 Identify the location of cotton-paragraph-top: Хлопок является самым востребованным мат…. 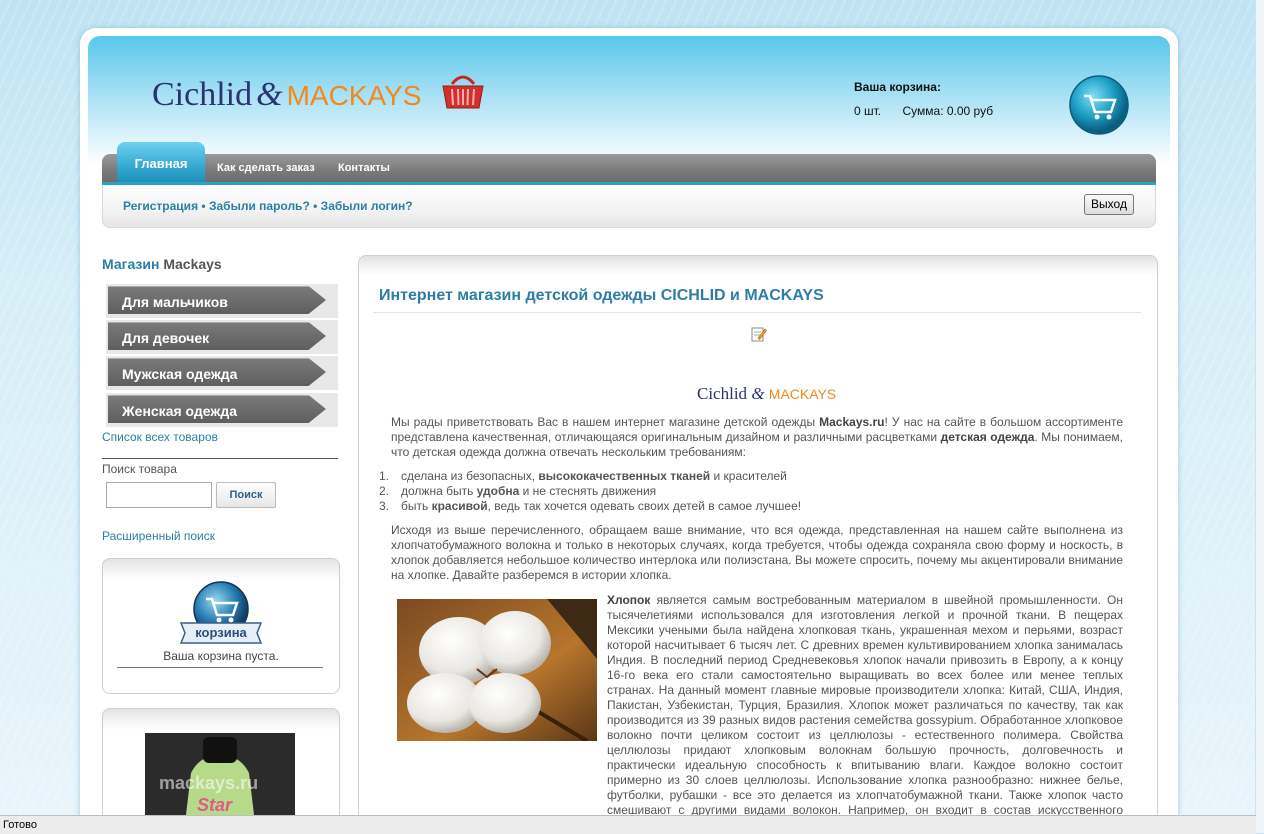
(865, 705).